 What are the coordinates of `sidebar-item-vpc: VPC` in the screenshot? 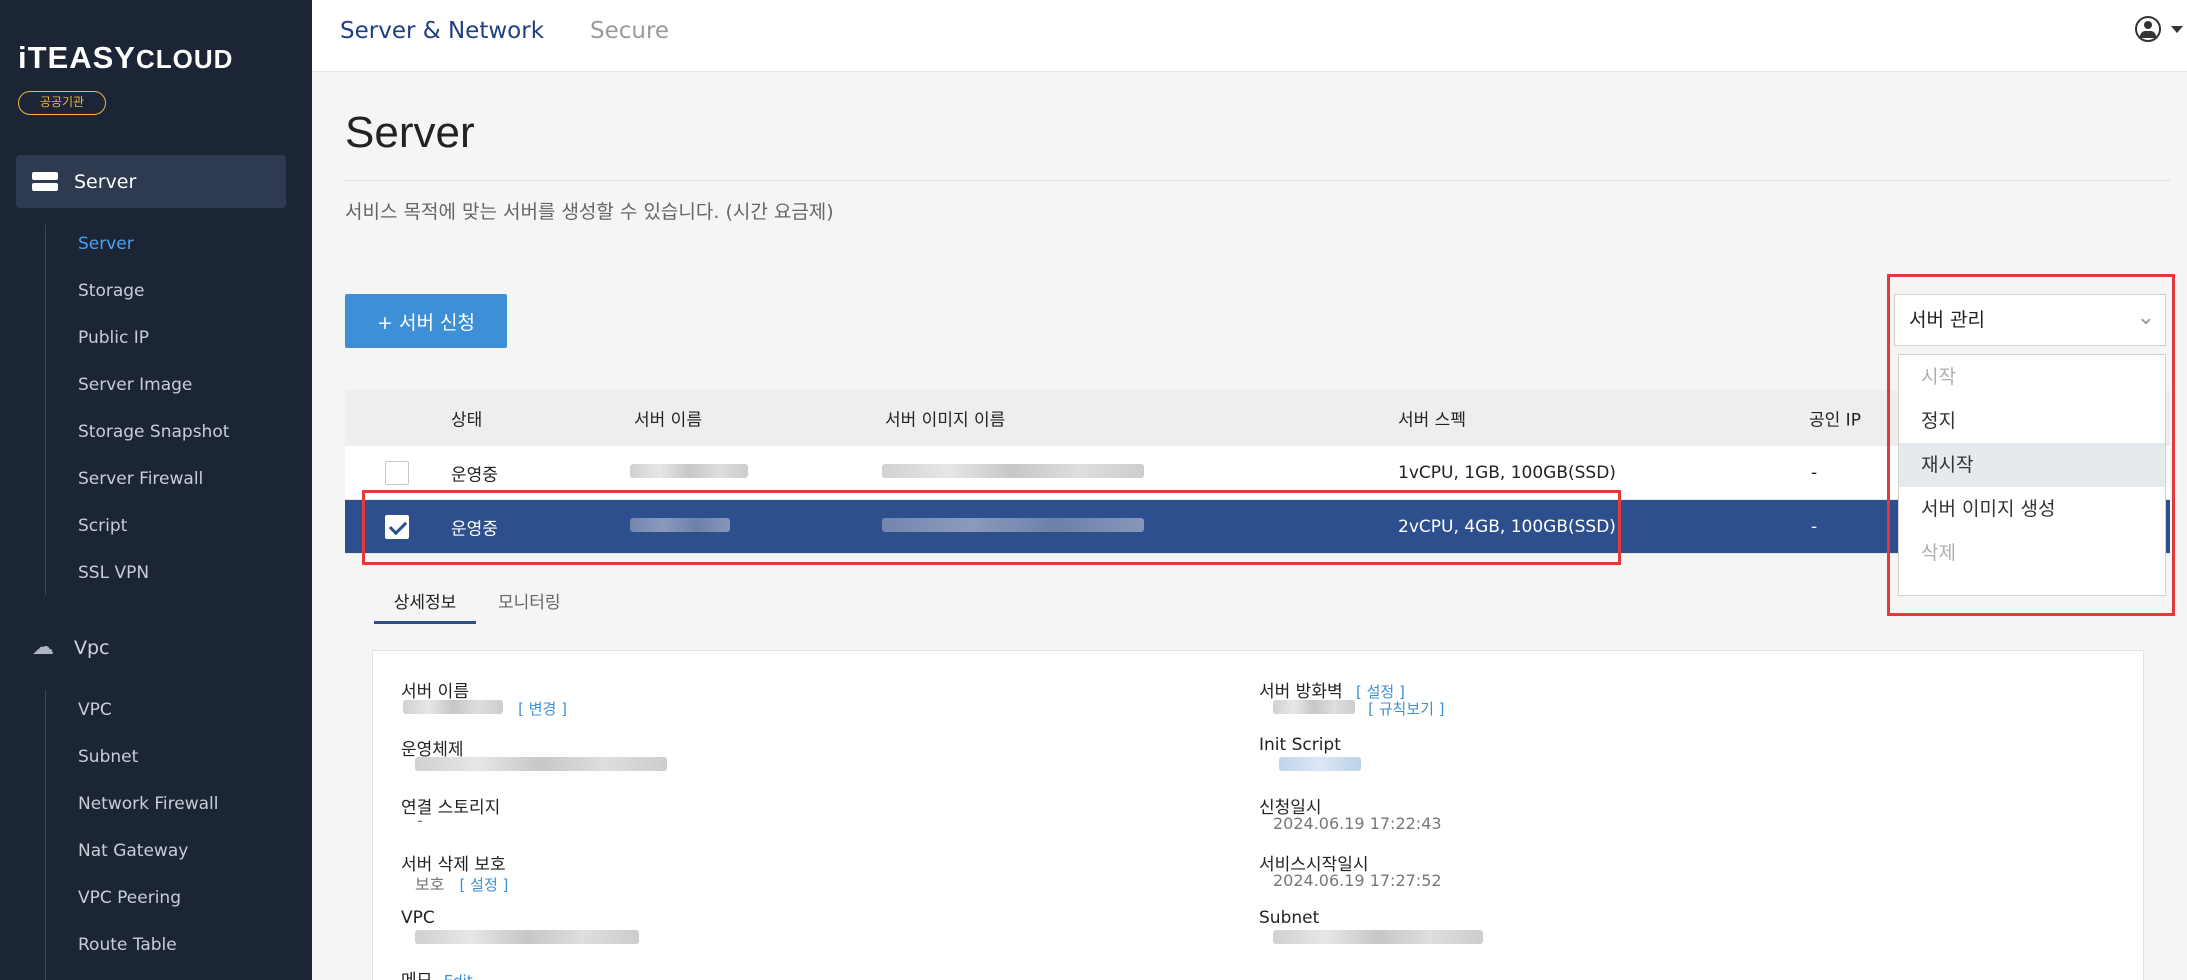 It's located at (95, 710).